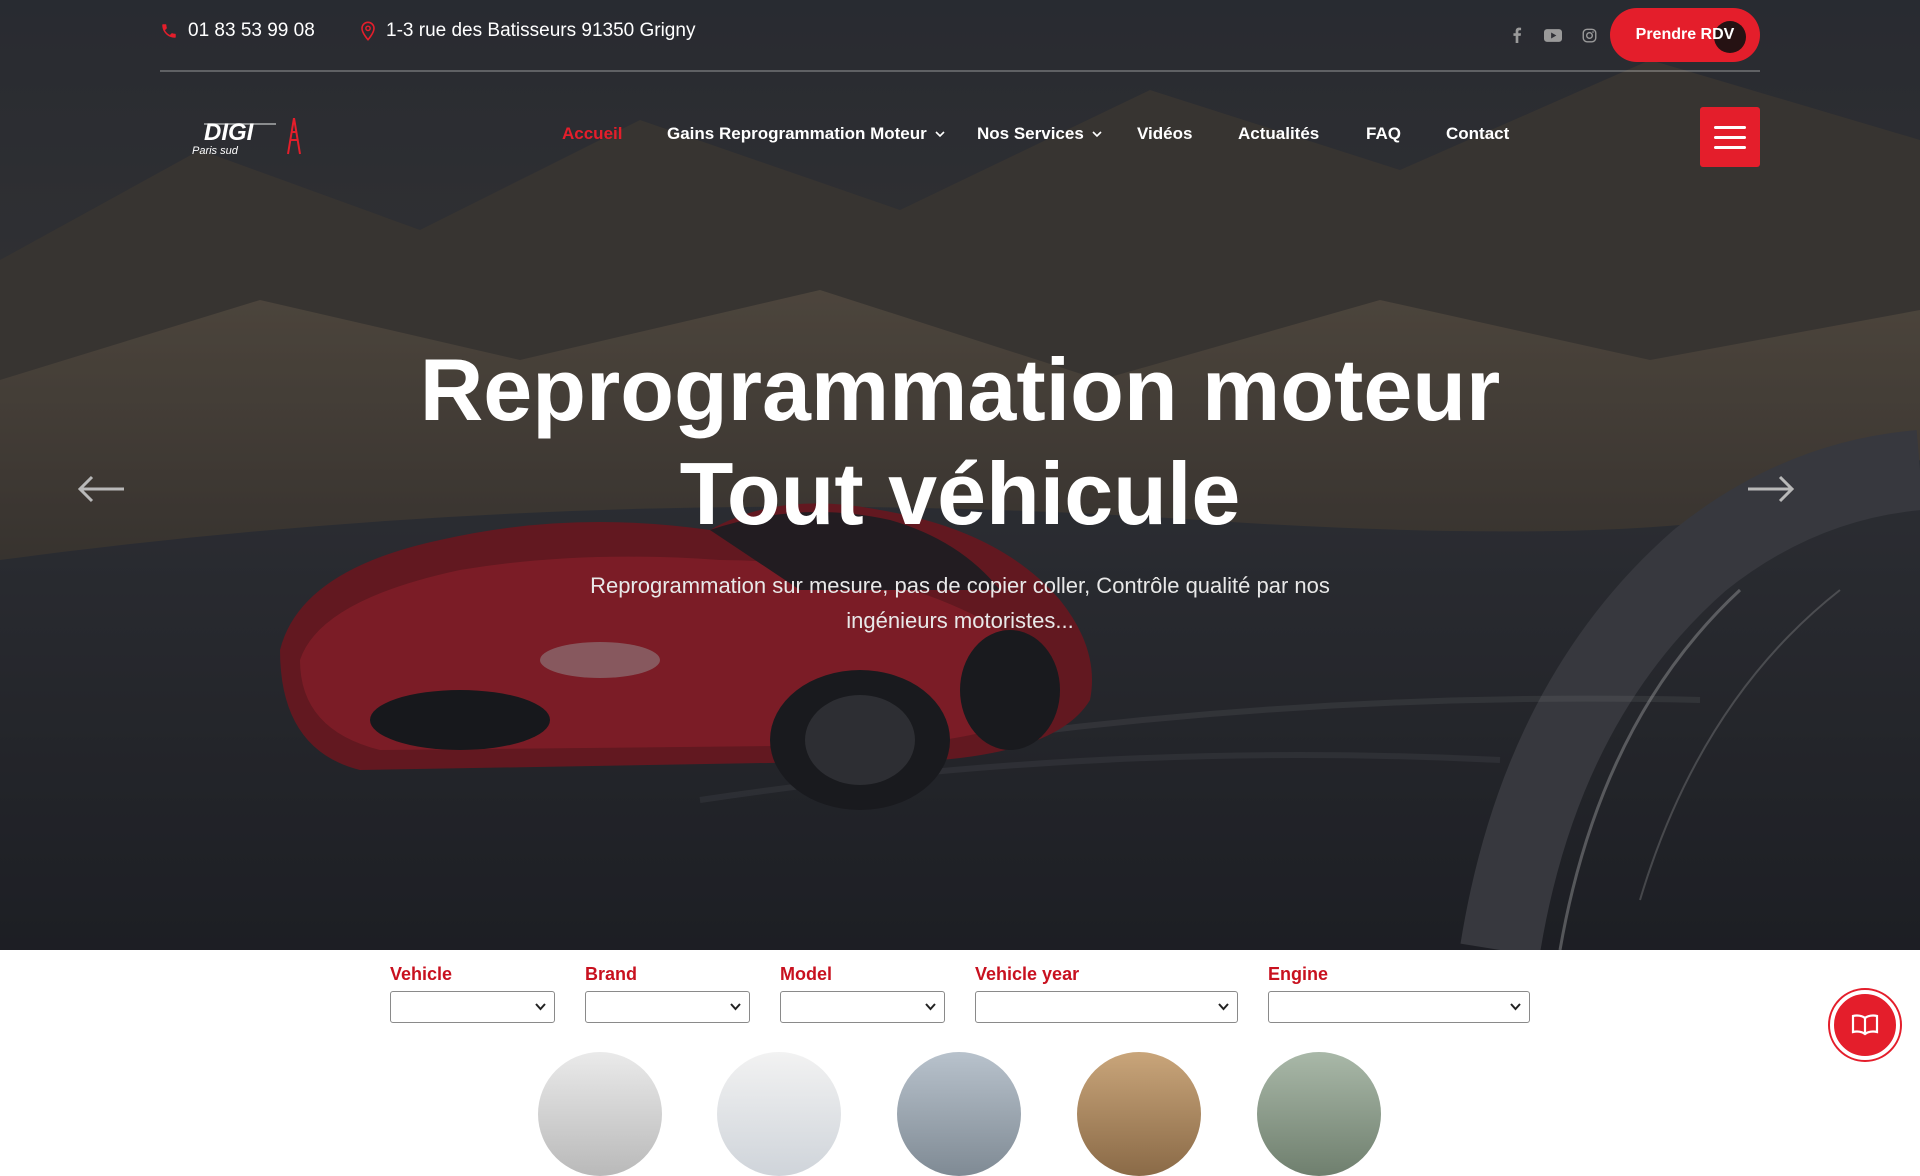 The height and width of the screenshot is (1176, 1920). I want to click on nav-faq: FAQ, so click(1383, 134).